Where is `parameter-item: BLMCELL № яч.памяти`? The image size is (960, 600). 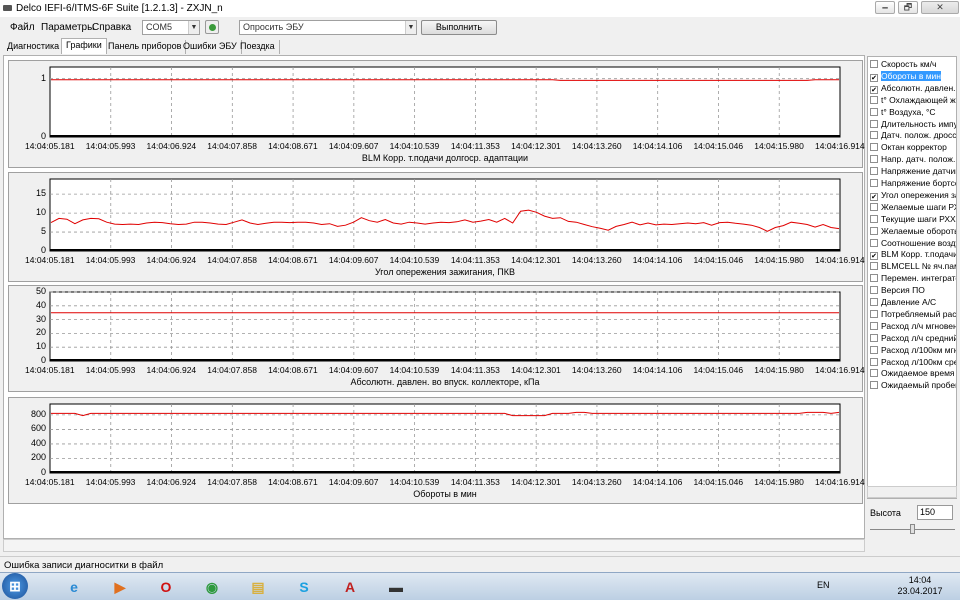 parameter-item: BLMCELL № яч.памяти is located at coordinates (913, 267).